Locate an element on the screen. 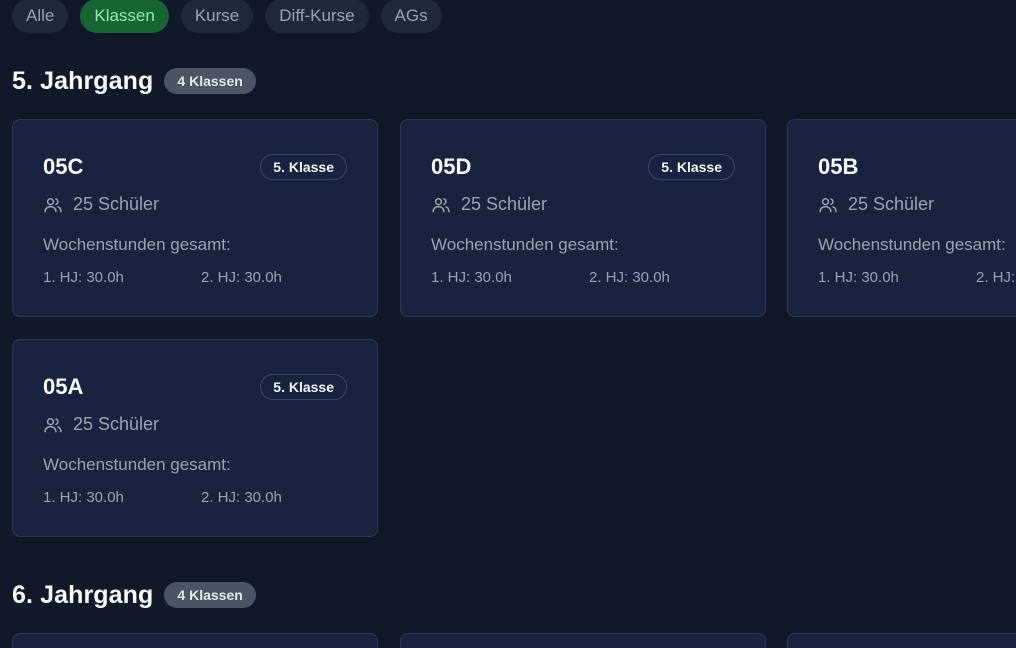 The width and height of the screenshot is (1016, 648). section-header-grade-5: 5. Jahrgang 4 Klassen is located at coordinates (134, 81).